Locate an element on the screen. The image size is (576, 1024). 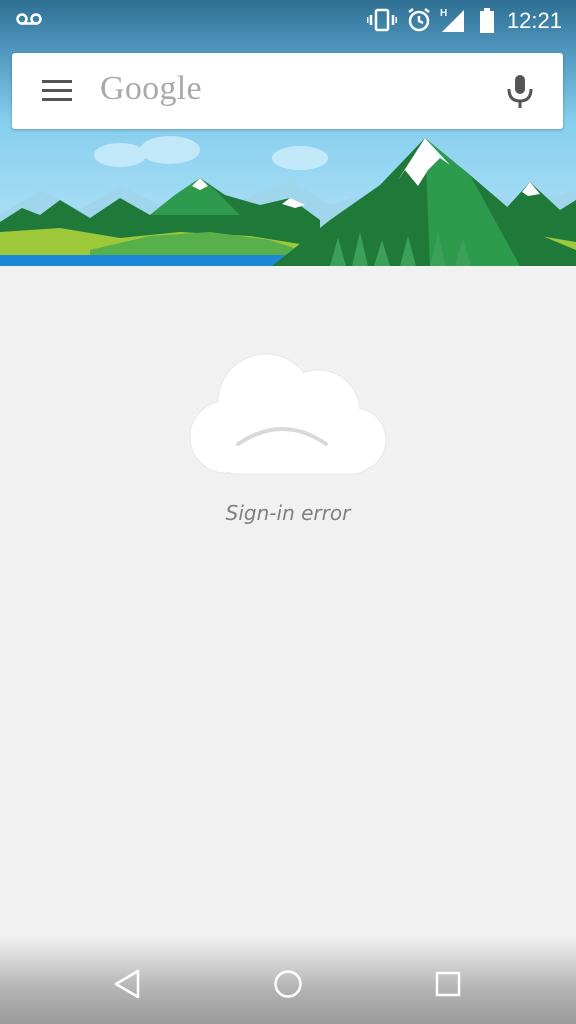
vibrate-icon is located at coordinates (382, 22).